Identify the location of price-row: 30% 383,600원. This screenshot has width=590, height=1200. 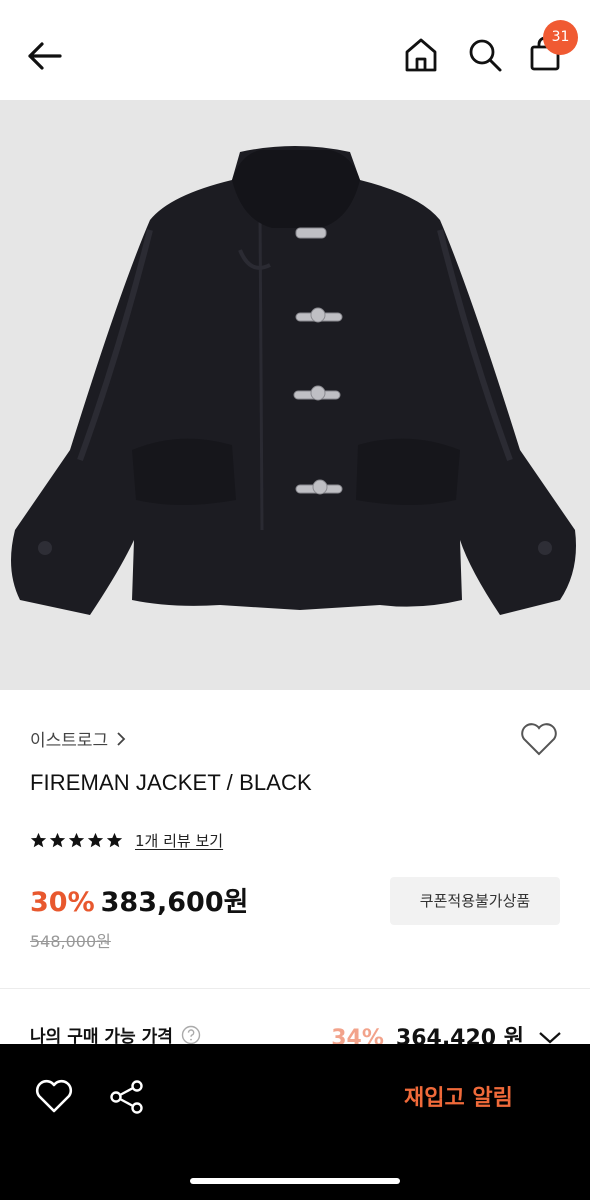
(139, 899).